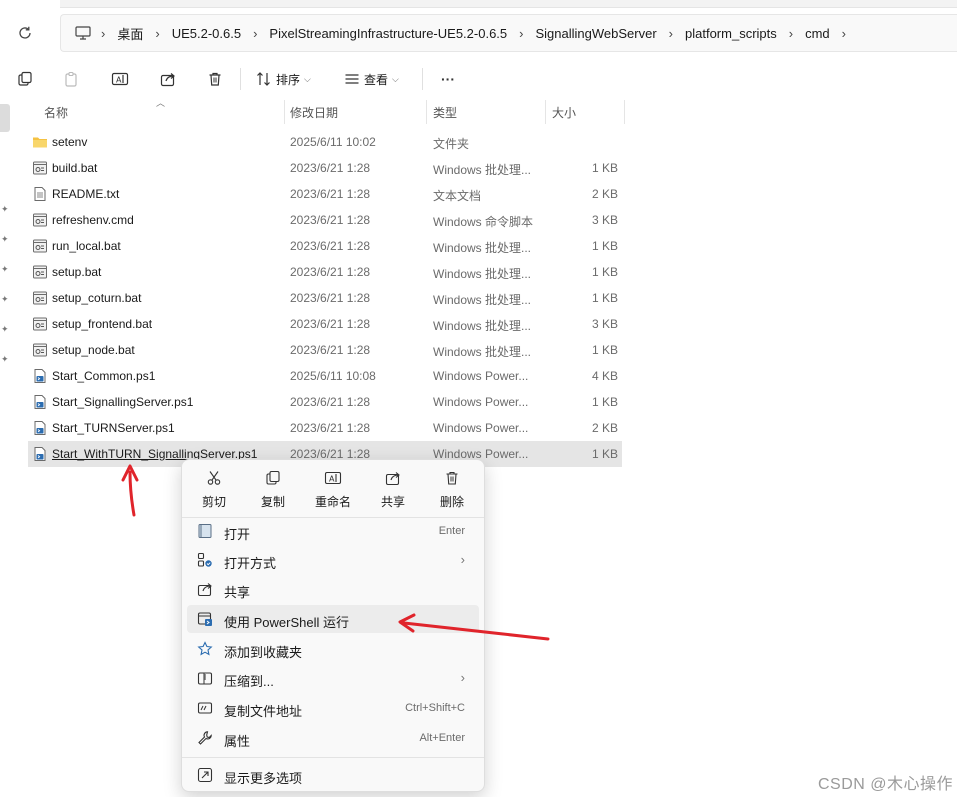 The width and height of the screenshot is (957, 797). What do you see at coordinates (205, 708) in the screenshot?
I see `copy-path-icon` at bounding box center [205, 708].